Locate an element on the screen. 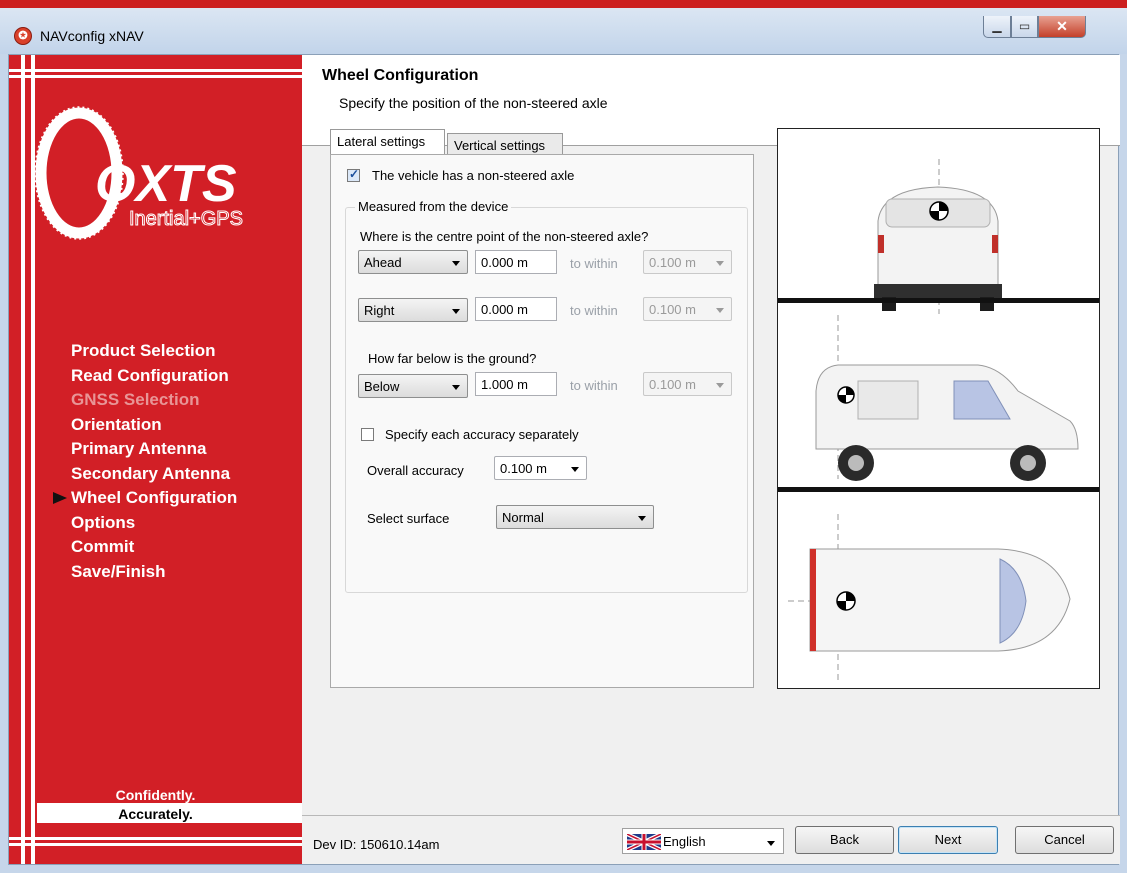  nav-item-commit: Commit is located at coordinates (138, 547).